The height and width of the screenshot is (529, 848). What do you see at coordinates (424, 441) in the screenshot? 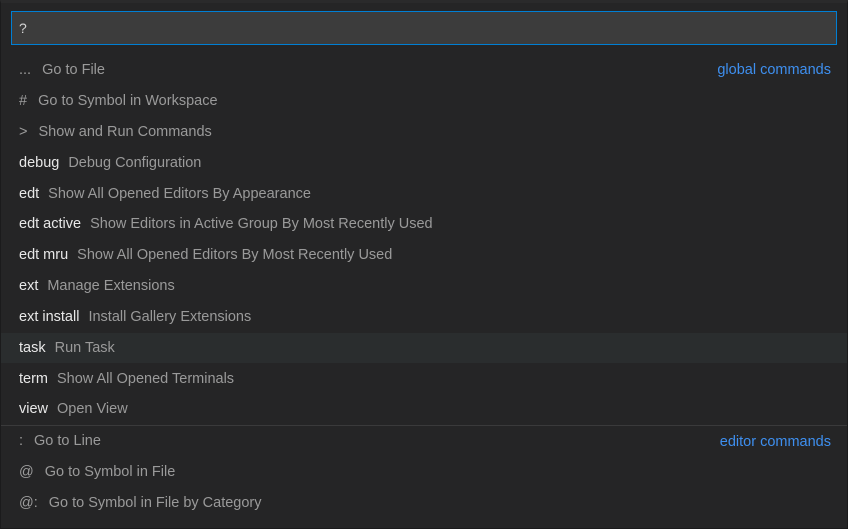
I see `quick-open-row: : Go to Line editor commands` at bounding box center [424, 441].